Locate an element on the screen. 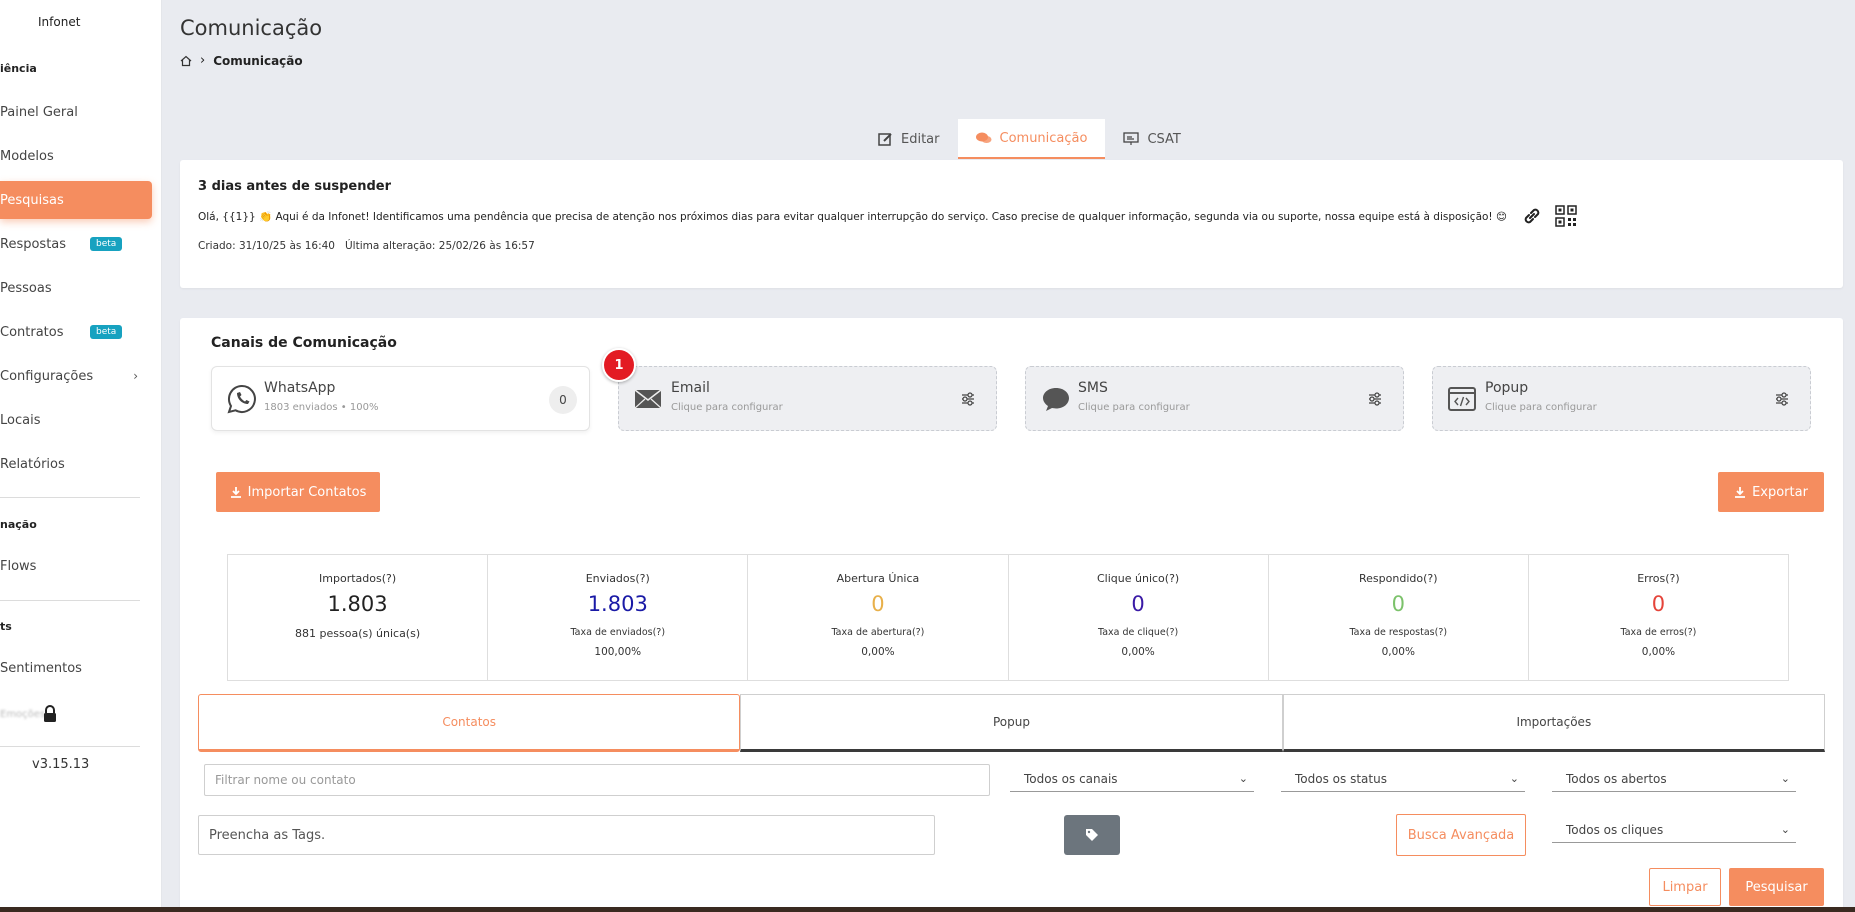  tab-comunicacao: Comunicação is located at coordinates (1031, 139).